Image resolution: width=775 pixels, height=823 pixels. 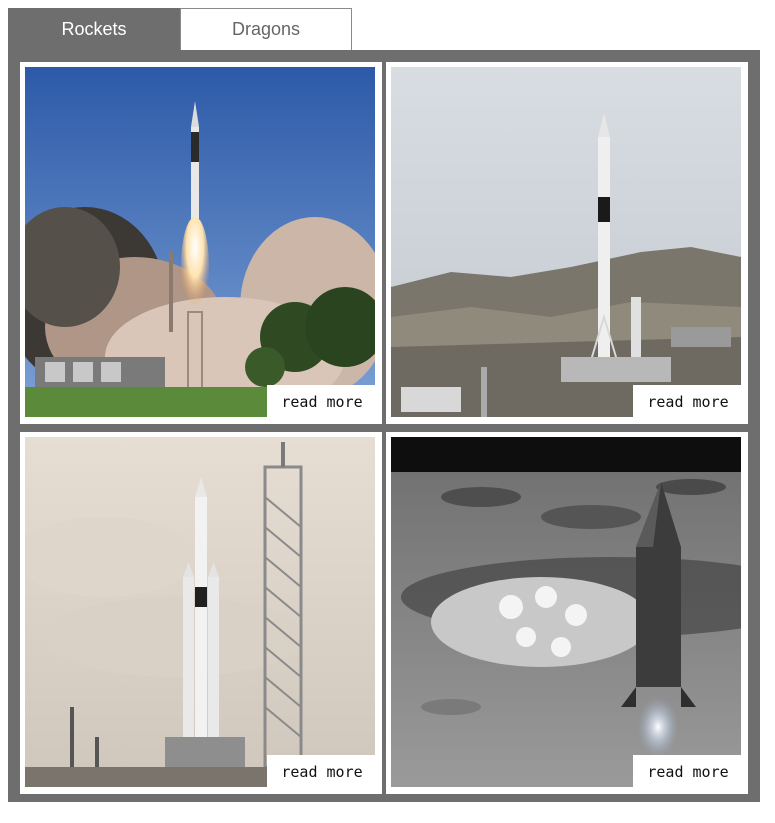 What do you see at coordinates (94, 29) in the screenshot?
I see `tab-rockets: Rockets` at bounding box center [94, 29].